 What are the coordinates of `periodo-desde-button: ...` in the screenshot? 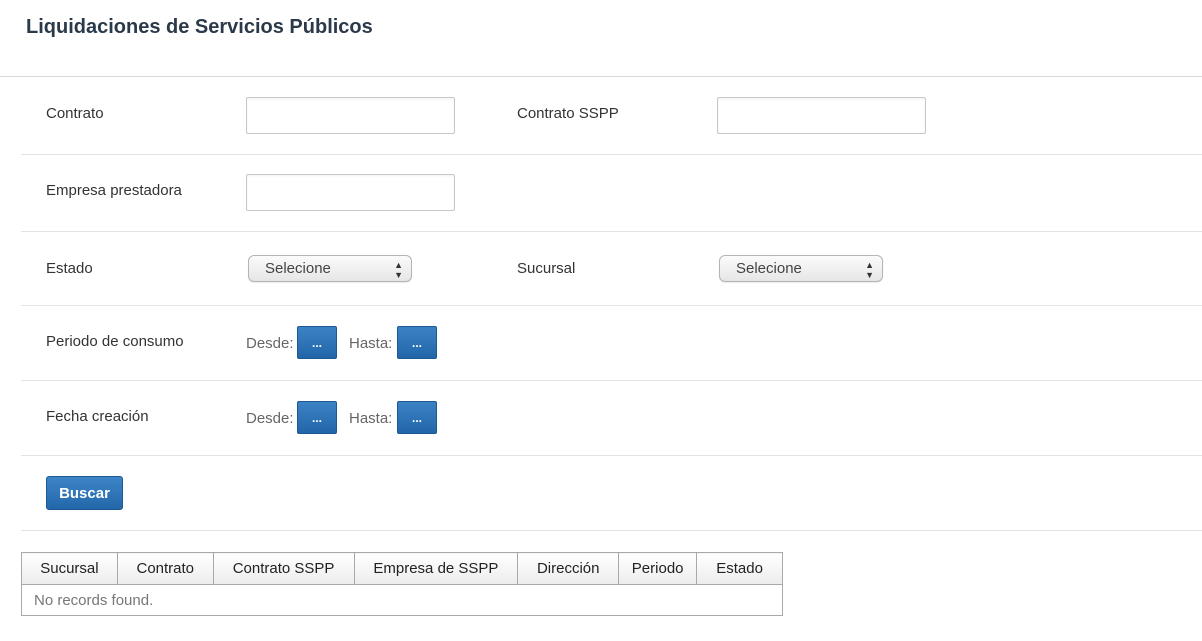 It's located at (317, 342).